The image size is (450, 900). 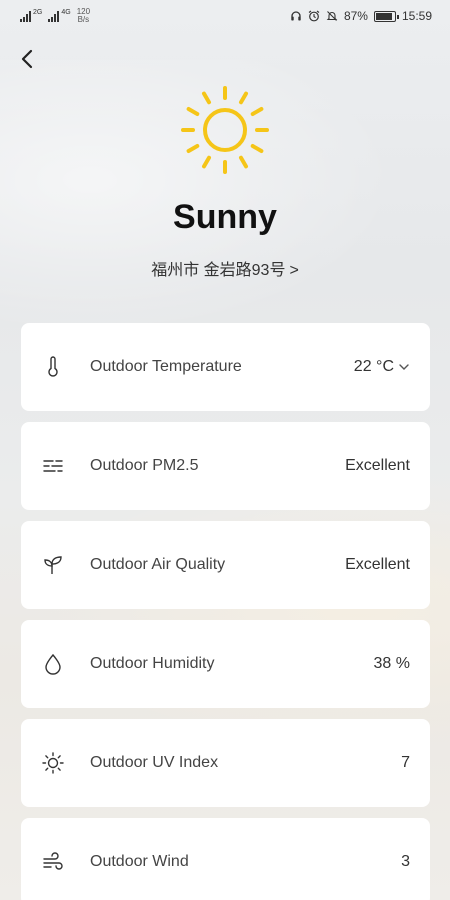 I want to click on headset-icon, so click(x=296, y=16).